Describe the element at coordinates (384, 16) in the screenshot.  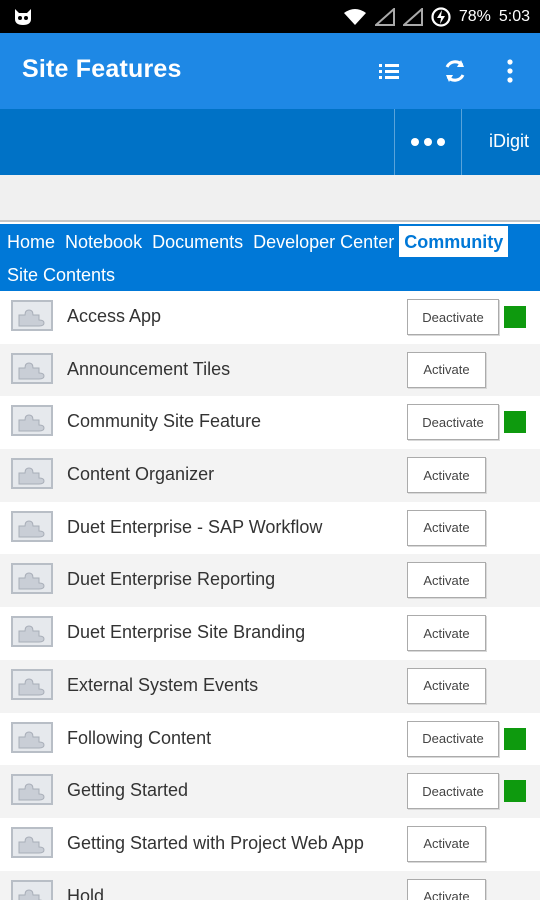
I see `signal-icon` at that location.